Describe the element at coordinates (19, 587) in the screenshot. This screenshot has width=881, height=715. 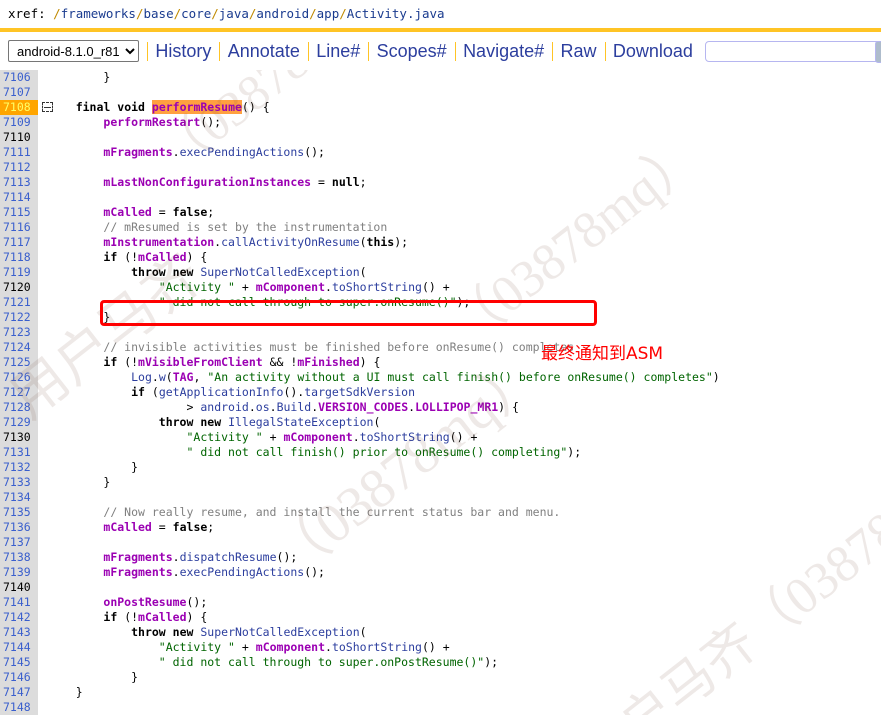
I see `line-number: 7140` at that location.